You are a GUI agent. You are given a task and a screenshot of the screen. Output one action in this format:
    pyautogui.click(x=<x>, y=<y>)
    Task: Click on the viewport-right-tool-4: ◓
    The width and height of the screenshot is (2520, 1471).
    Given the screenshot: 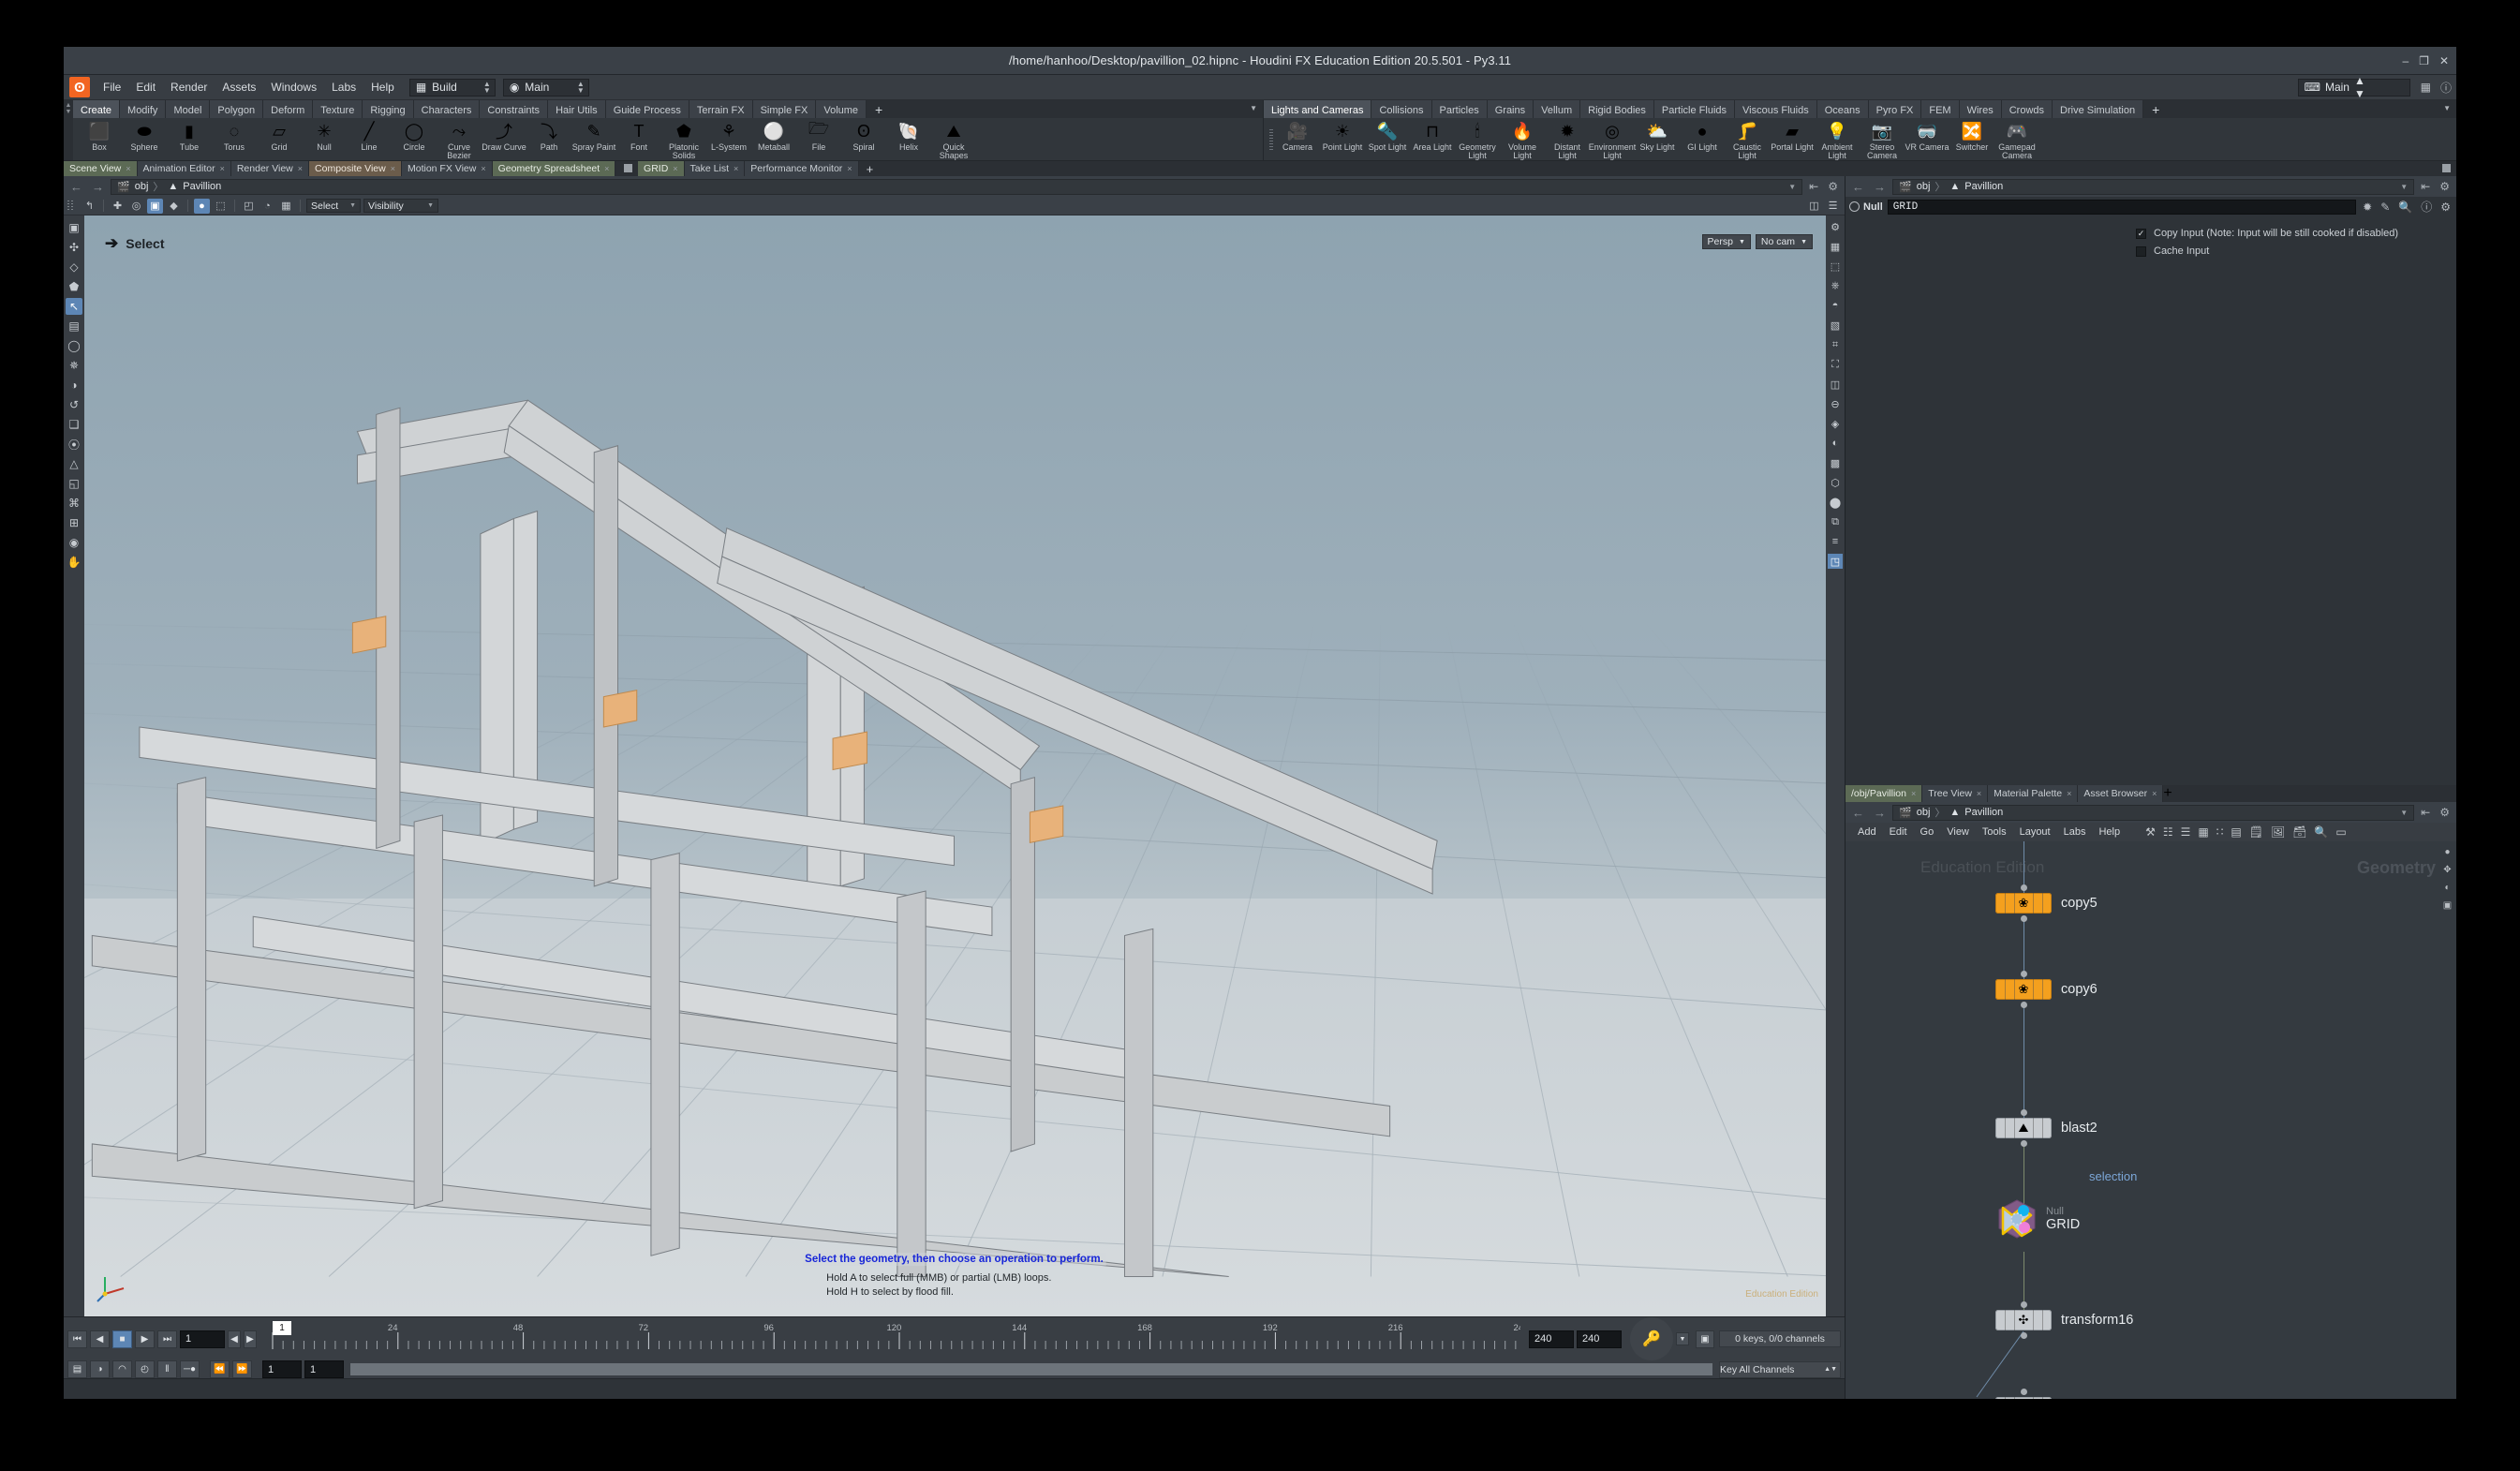 What is the action you would take?
    pyautogui.click(x=1835, y=305)
    